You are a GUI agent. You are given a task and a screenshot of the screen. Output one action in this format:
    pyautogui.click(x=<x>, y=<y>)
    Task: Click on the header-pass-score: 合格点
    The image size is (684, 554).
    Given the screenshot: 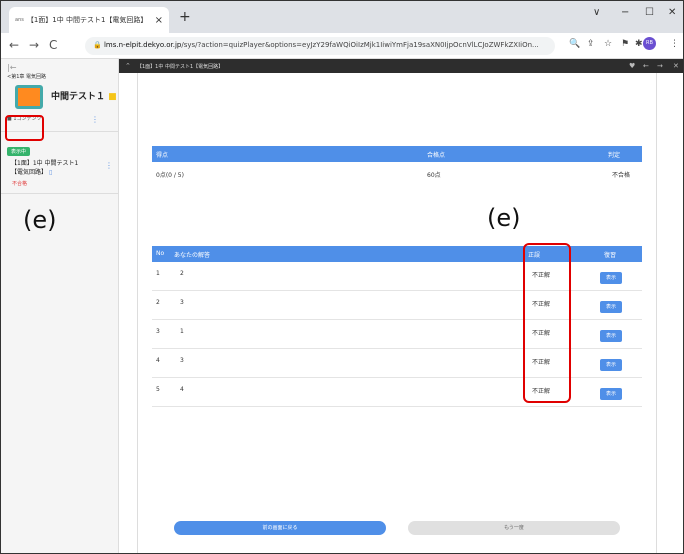 What is the action you would take?
    pyautogui.click(x=436, y=155)
    